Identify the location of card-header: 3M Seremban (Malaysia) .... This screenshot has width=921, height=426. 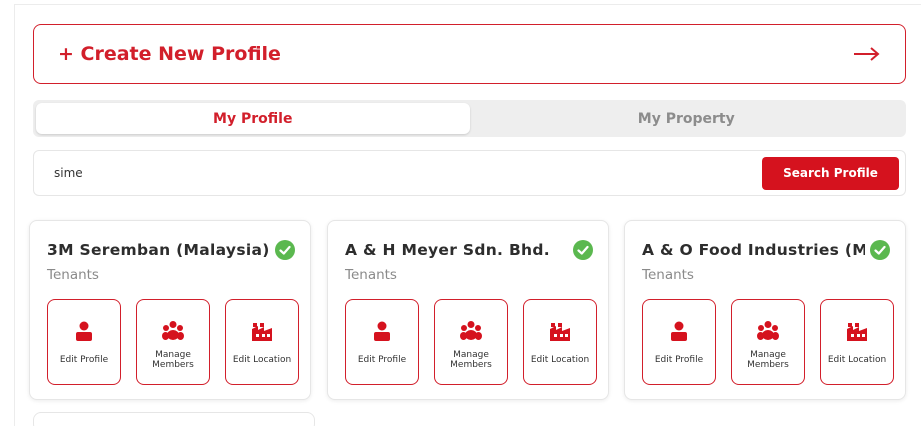
(171, 250).